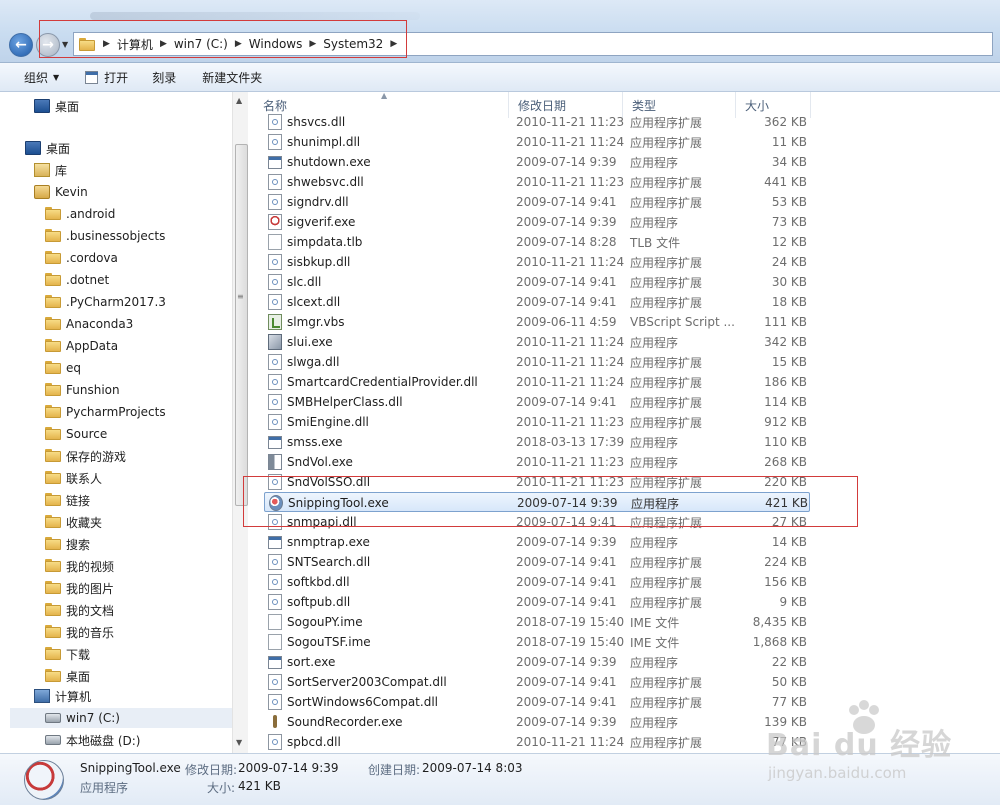  I want to click on file-row: slwga.dll 2010-11-21 11:24 应用程序扩展 15 KB, so click(537, 362).